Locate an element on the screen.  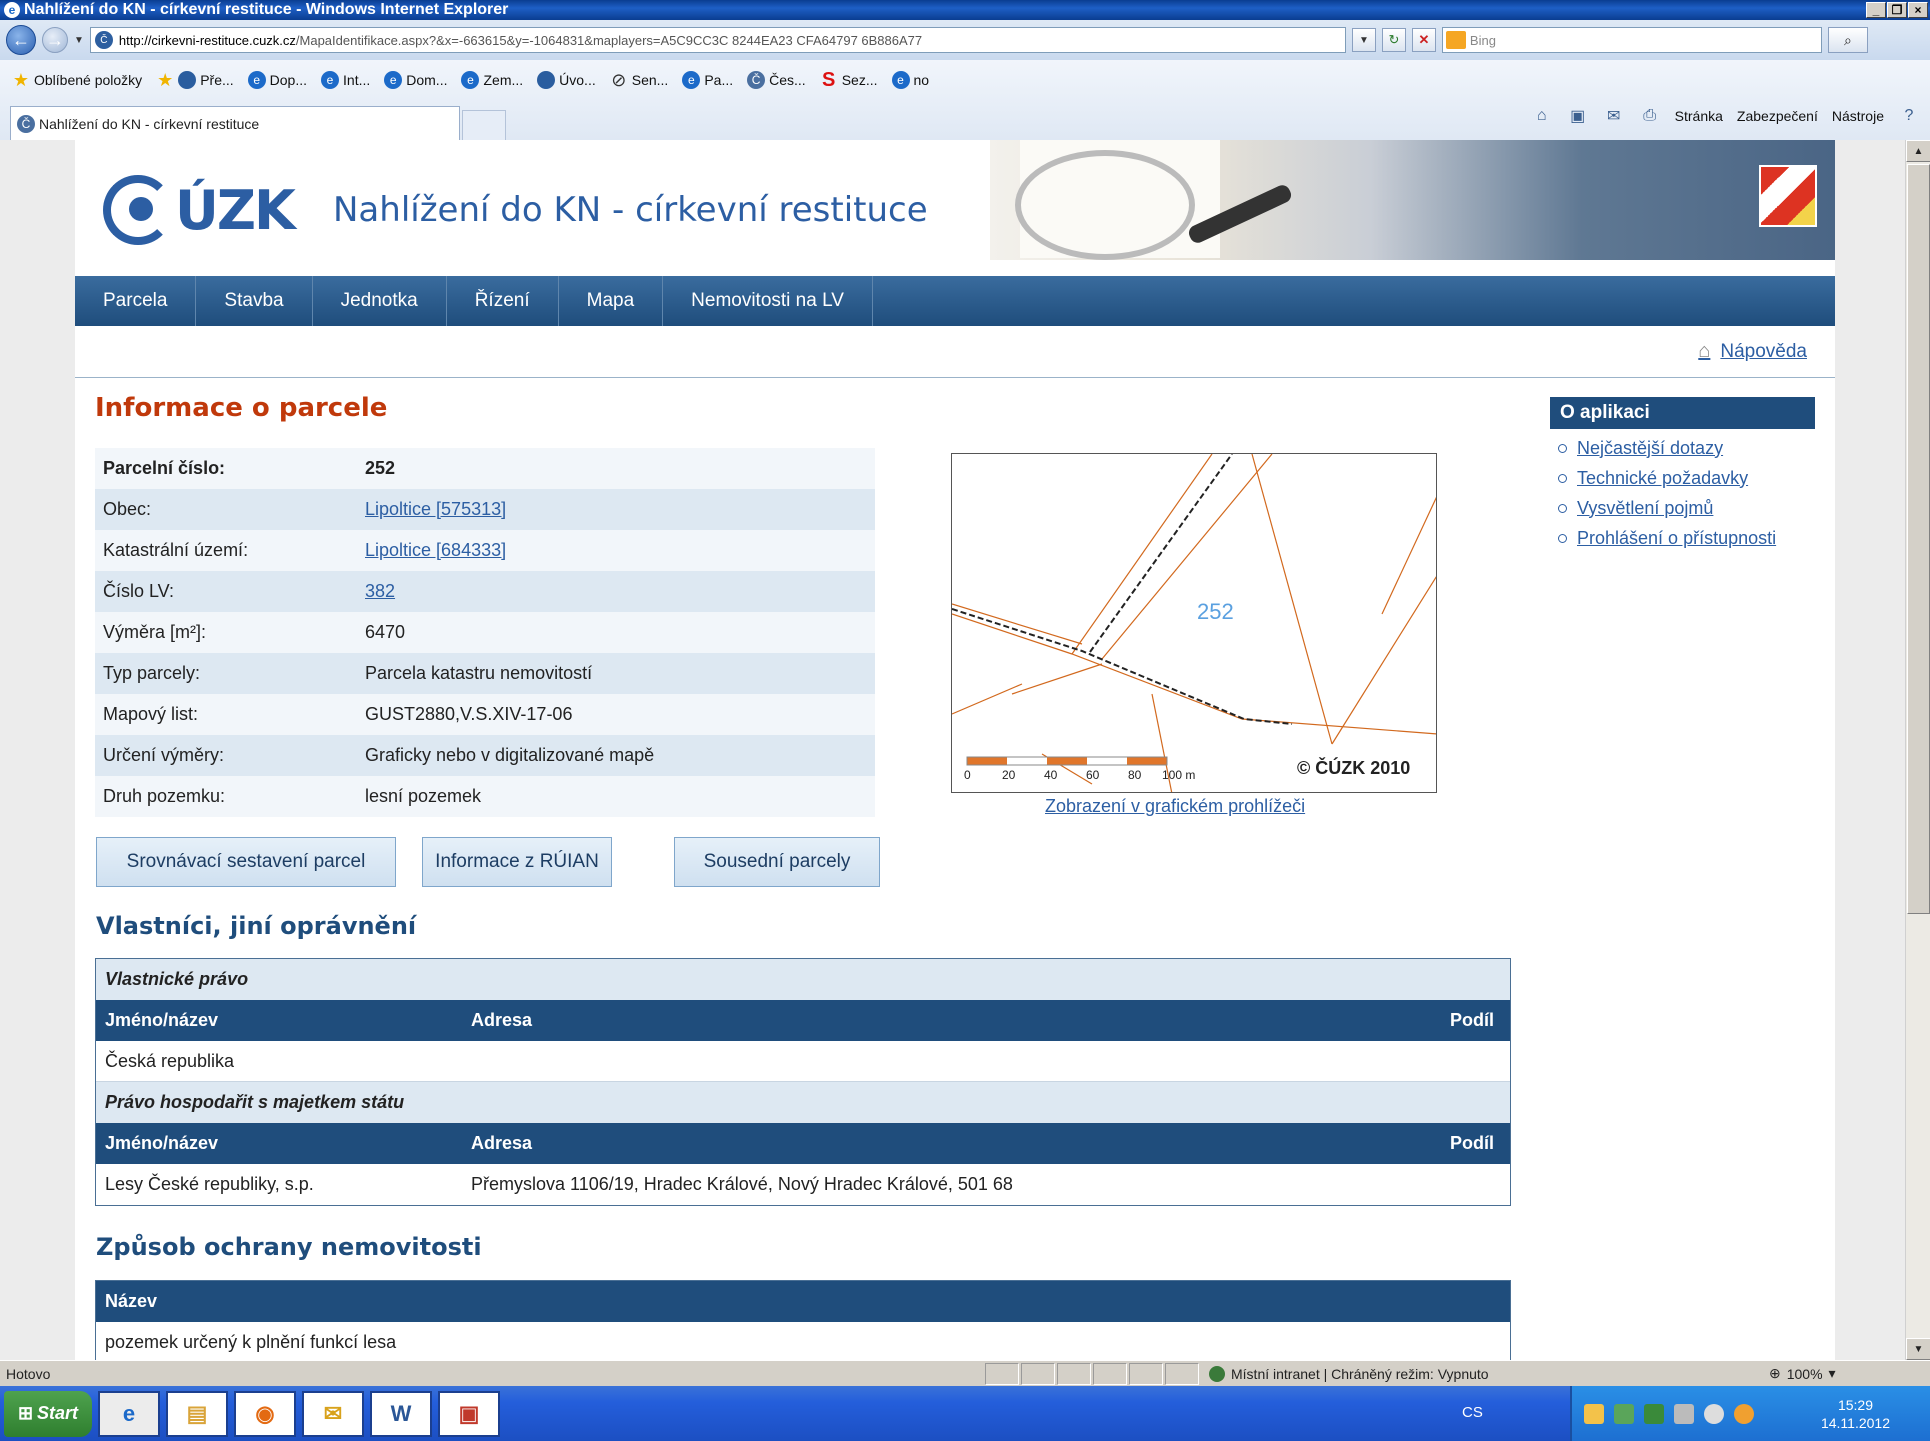
svg-text: 20 is located at coordinates (1009, 775).